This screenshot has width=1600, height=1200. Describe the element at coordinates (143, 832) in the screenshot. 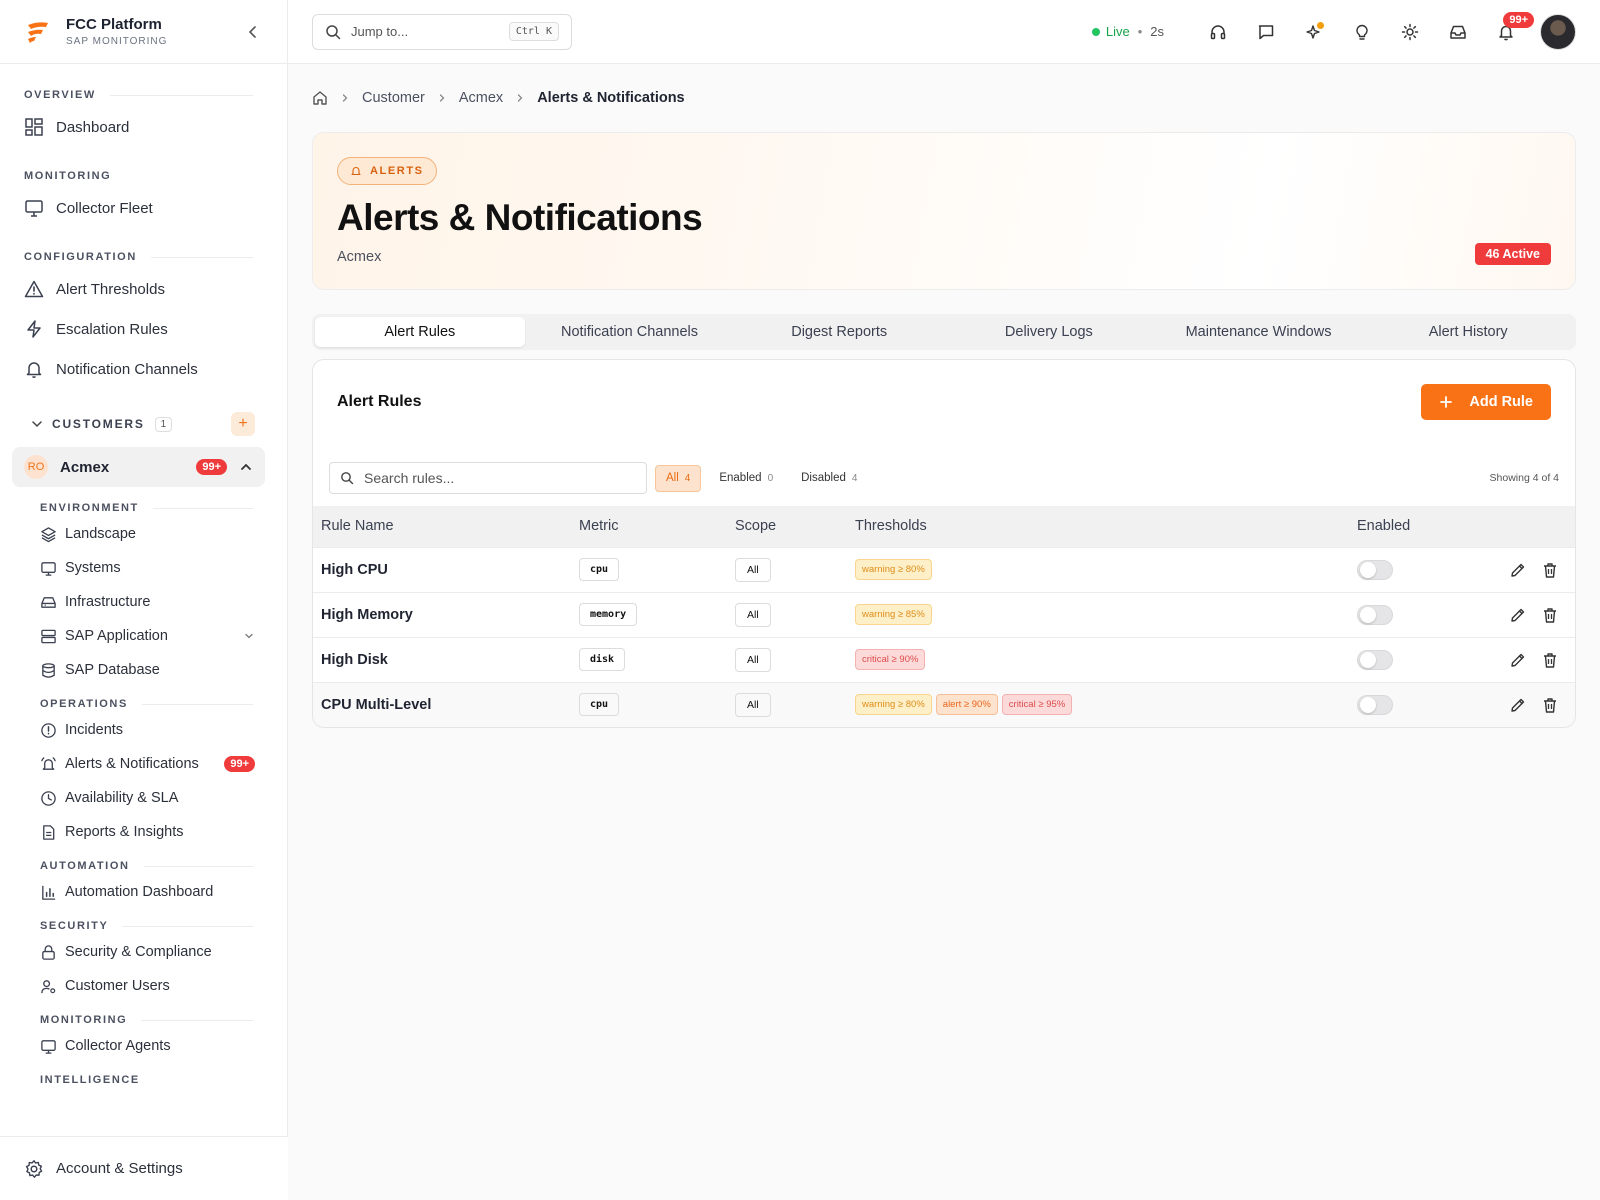

I see `sidebar-item-reports-insights: Reports & Insights` at that location.